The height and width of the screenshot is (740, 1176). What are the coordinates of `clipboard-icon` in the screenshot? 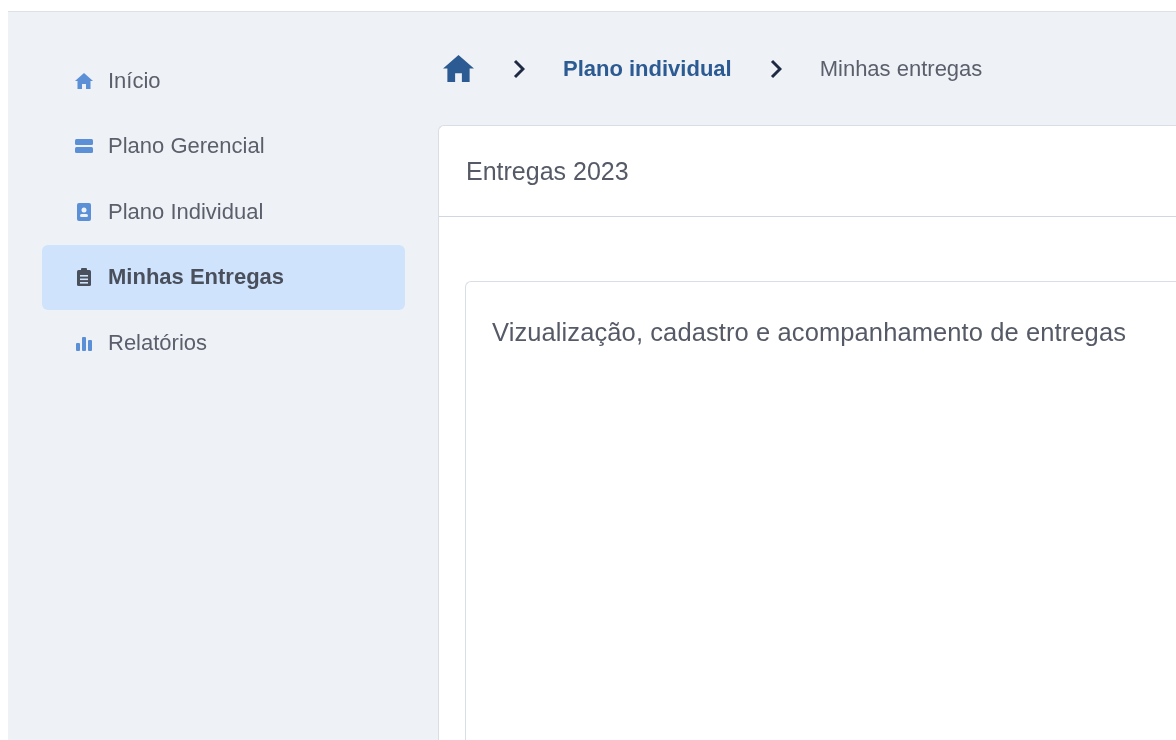 It's located at (84, 277).